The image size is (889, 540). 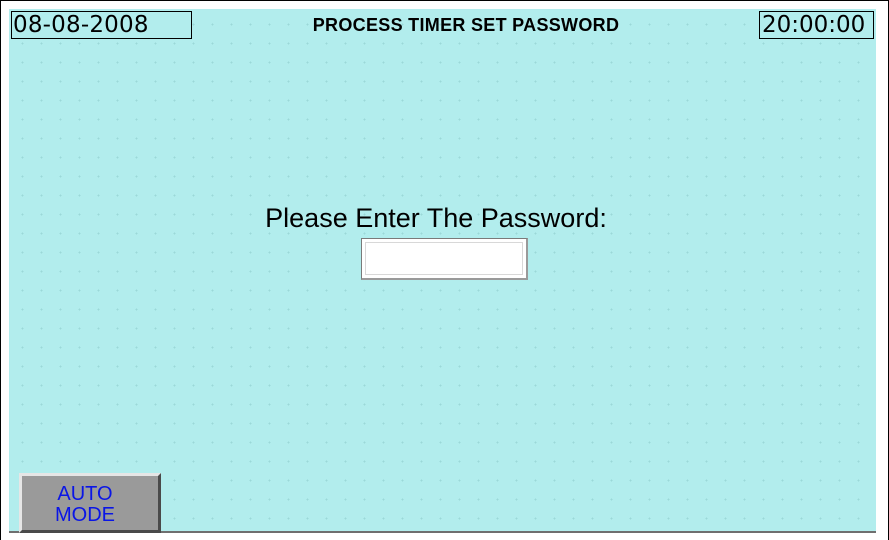 What do you see at coordinates (101, 25) in the screenshot?
I see `date-display: 08-08-2008` at bounding box center [101, 25].